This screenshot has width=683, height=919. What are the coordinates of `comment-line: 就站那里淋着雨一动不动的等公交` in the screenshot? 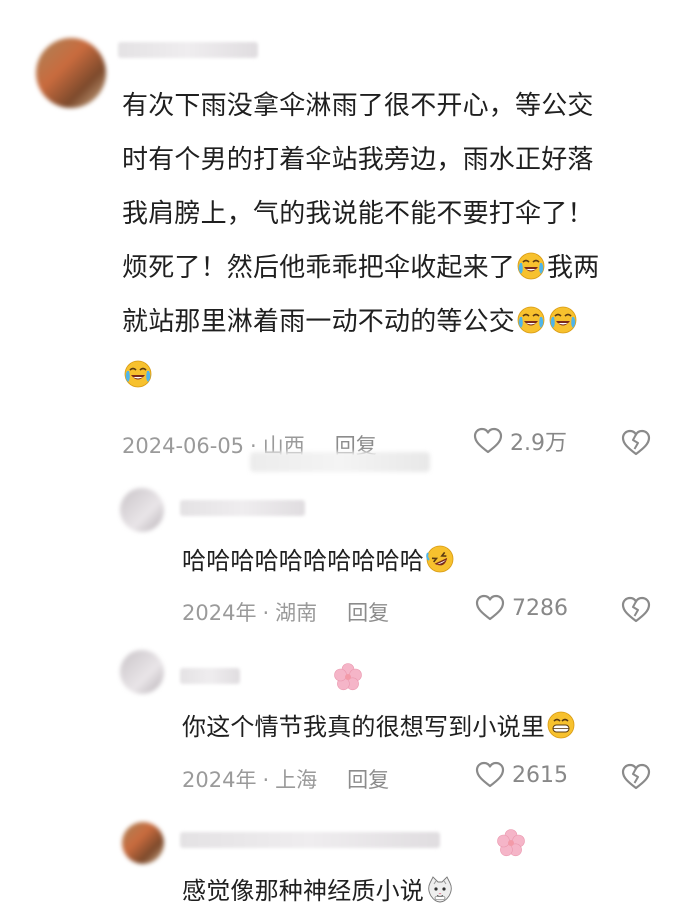 It's located at (392, 322).